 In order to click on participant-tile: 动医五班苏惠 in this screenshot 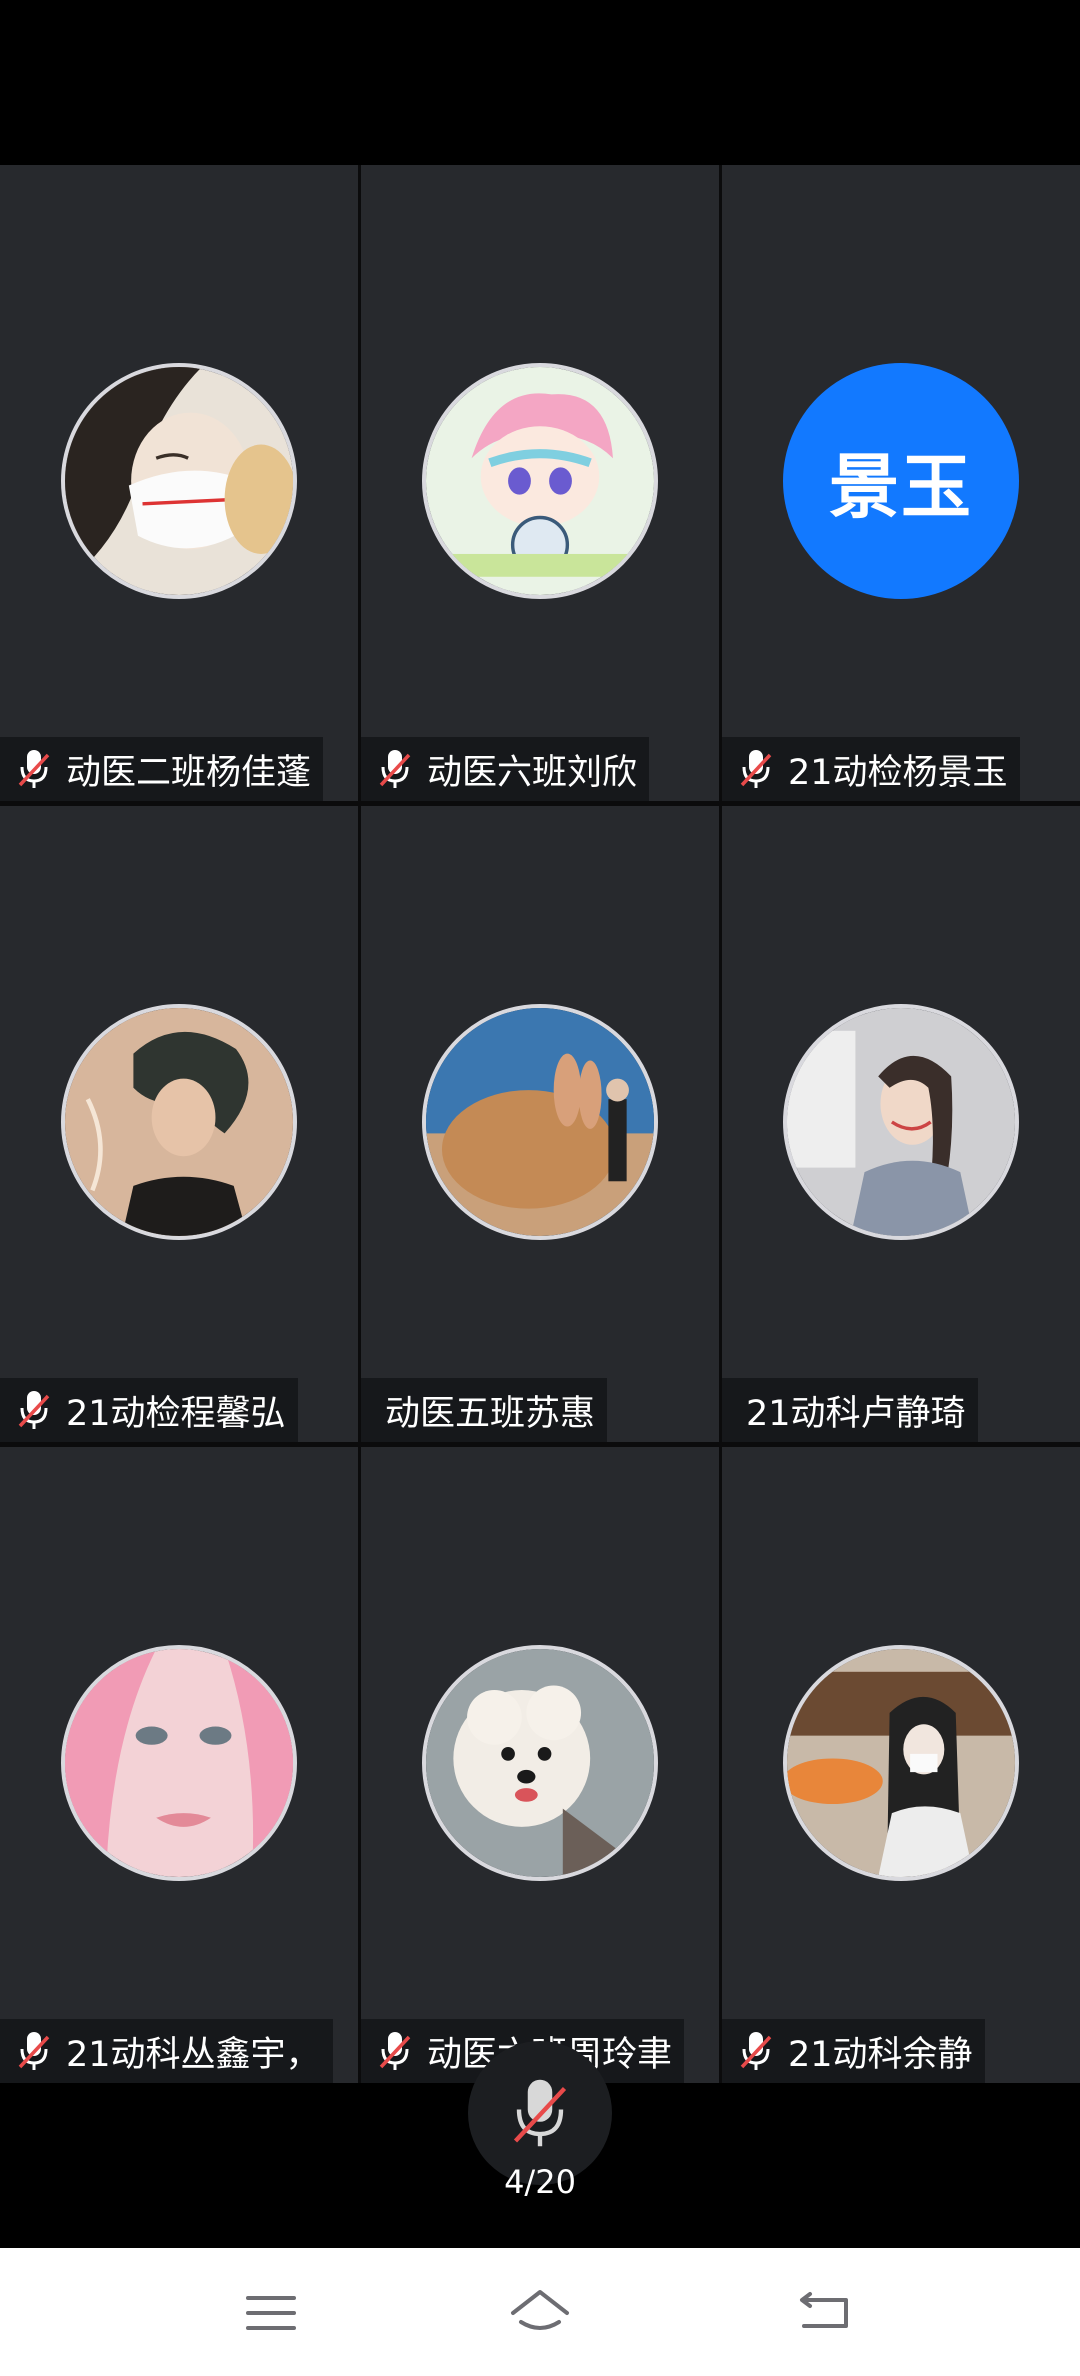, I will do `click(540, 1124)`.